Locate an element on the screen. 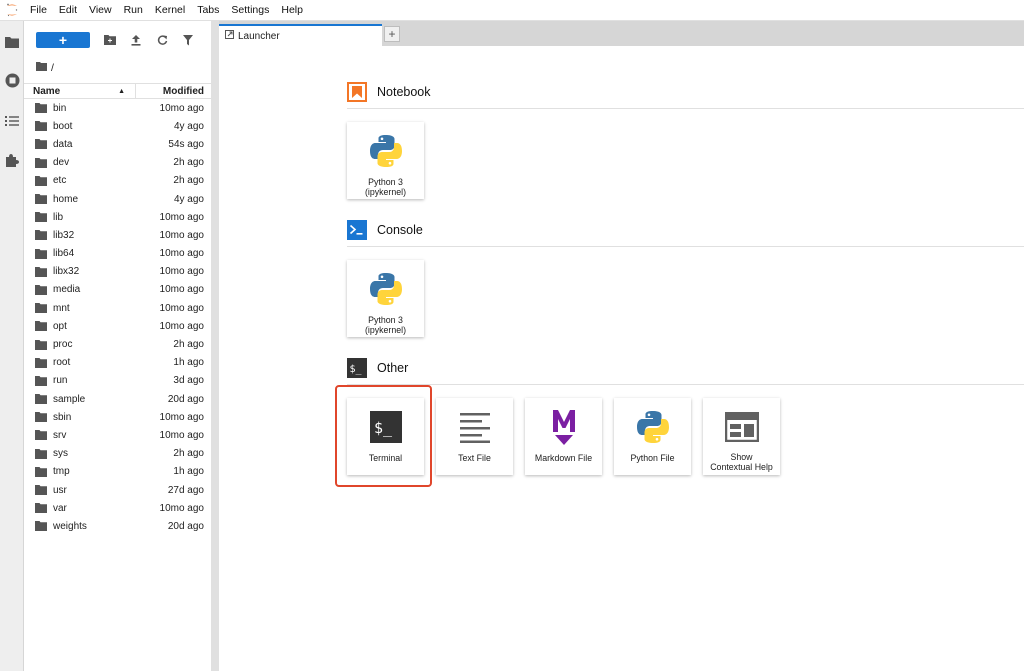 The height and width of the screenshot is (671, 1024). file-name: proc is located at coordinates (63, 345).